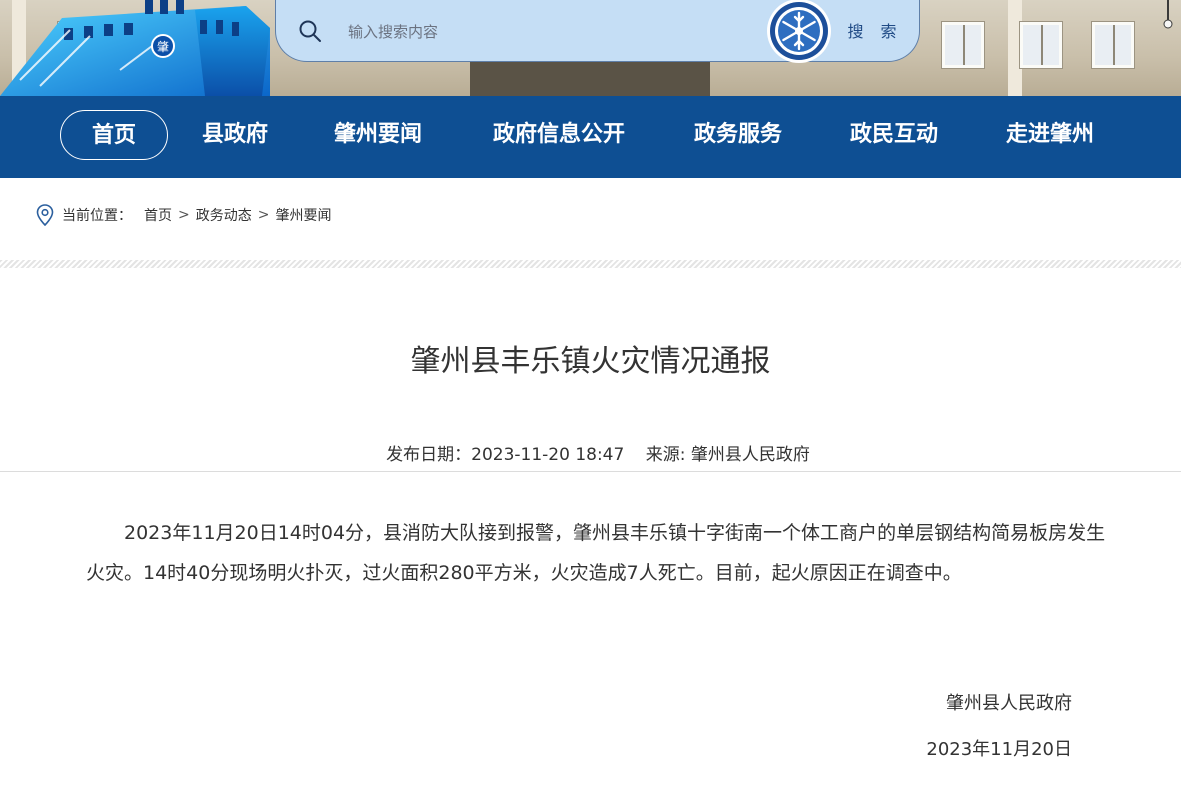  I want to click on nav-item-county-government: 县政府, so click(235, 135).